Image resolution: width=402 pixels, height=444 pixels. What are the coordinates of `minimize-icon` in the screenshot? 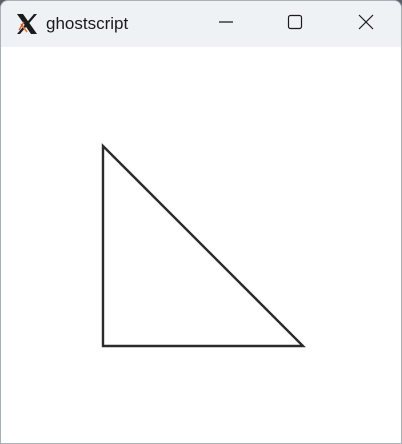 It's located at (226, 24).